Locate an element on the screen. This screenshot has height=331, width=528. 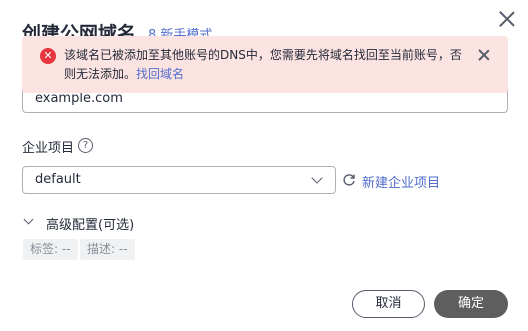
new-enterprise-project-link: 新建企业项目 is located at coordinates (401, 181).